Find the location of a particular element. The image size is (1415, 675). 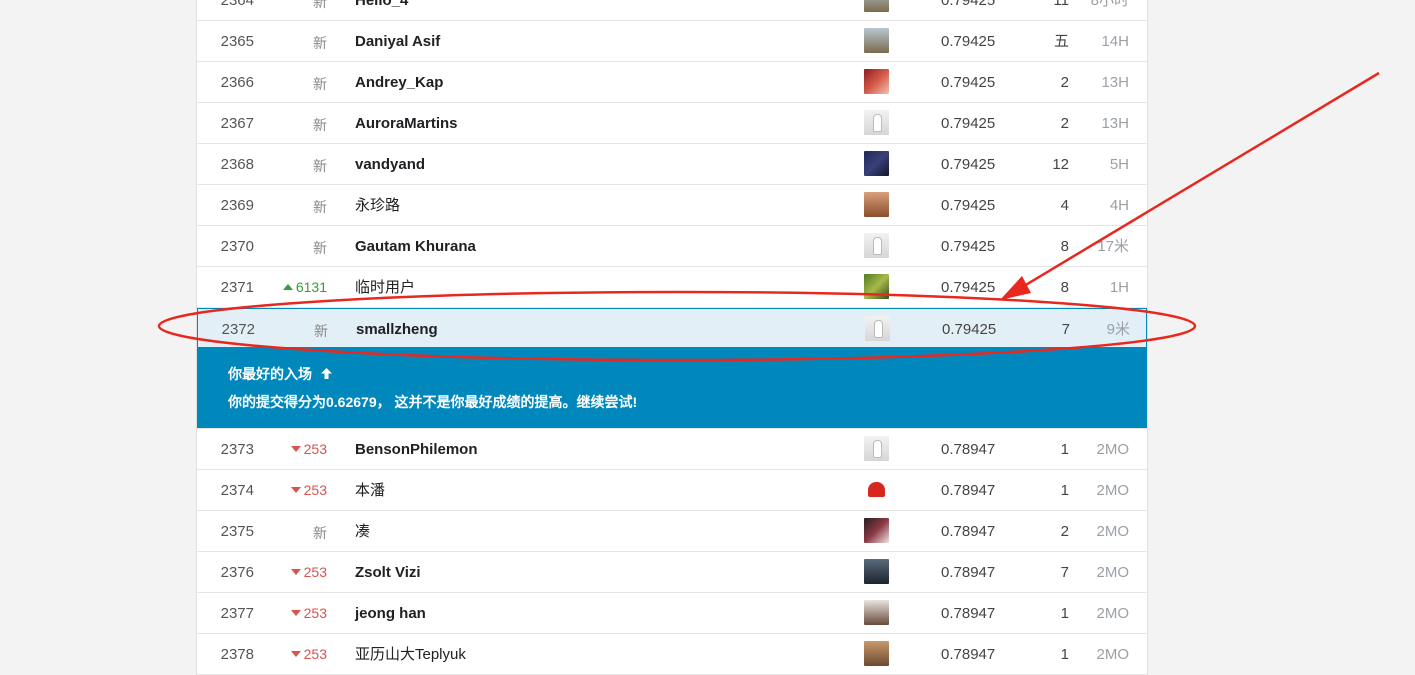

team-name: vandyand is located at coordinates (390, 164).